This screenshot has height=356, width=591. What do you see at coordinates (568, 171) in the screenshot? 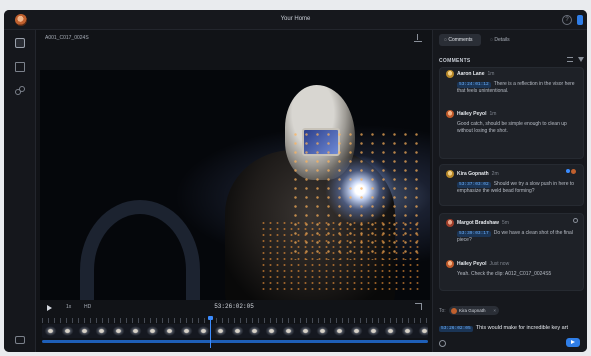
I see `unread-dot-icon` at bounding box center [568, 171].